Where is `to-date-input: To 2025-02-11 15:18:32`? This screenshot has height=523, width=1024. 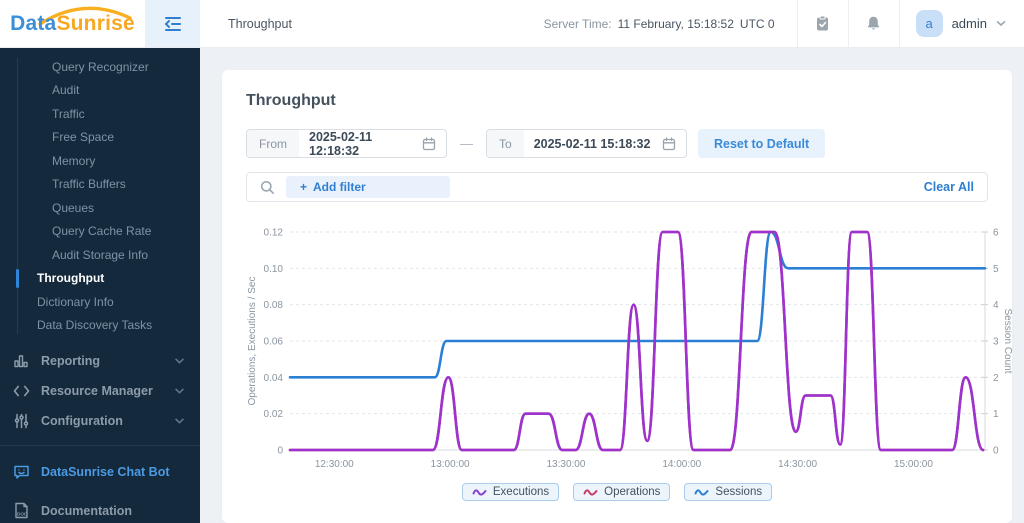 to-date-input: To 2025-02-11 15:18:32 is located at coordinates (586, 143).